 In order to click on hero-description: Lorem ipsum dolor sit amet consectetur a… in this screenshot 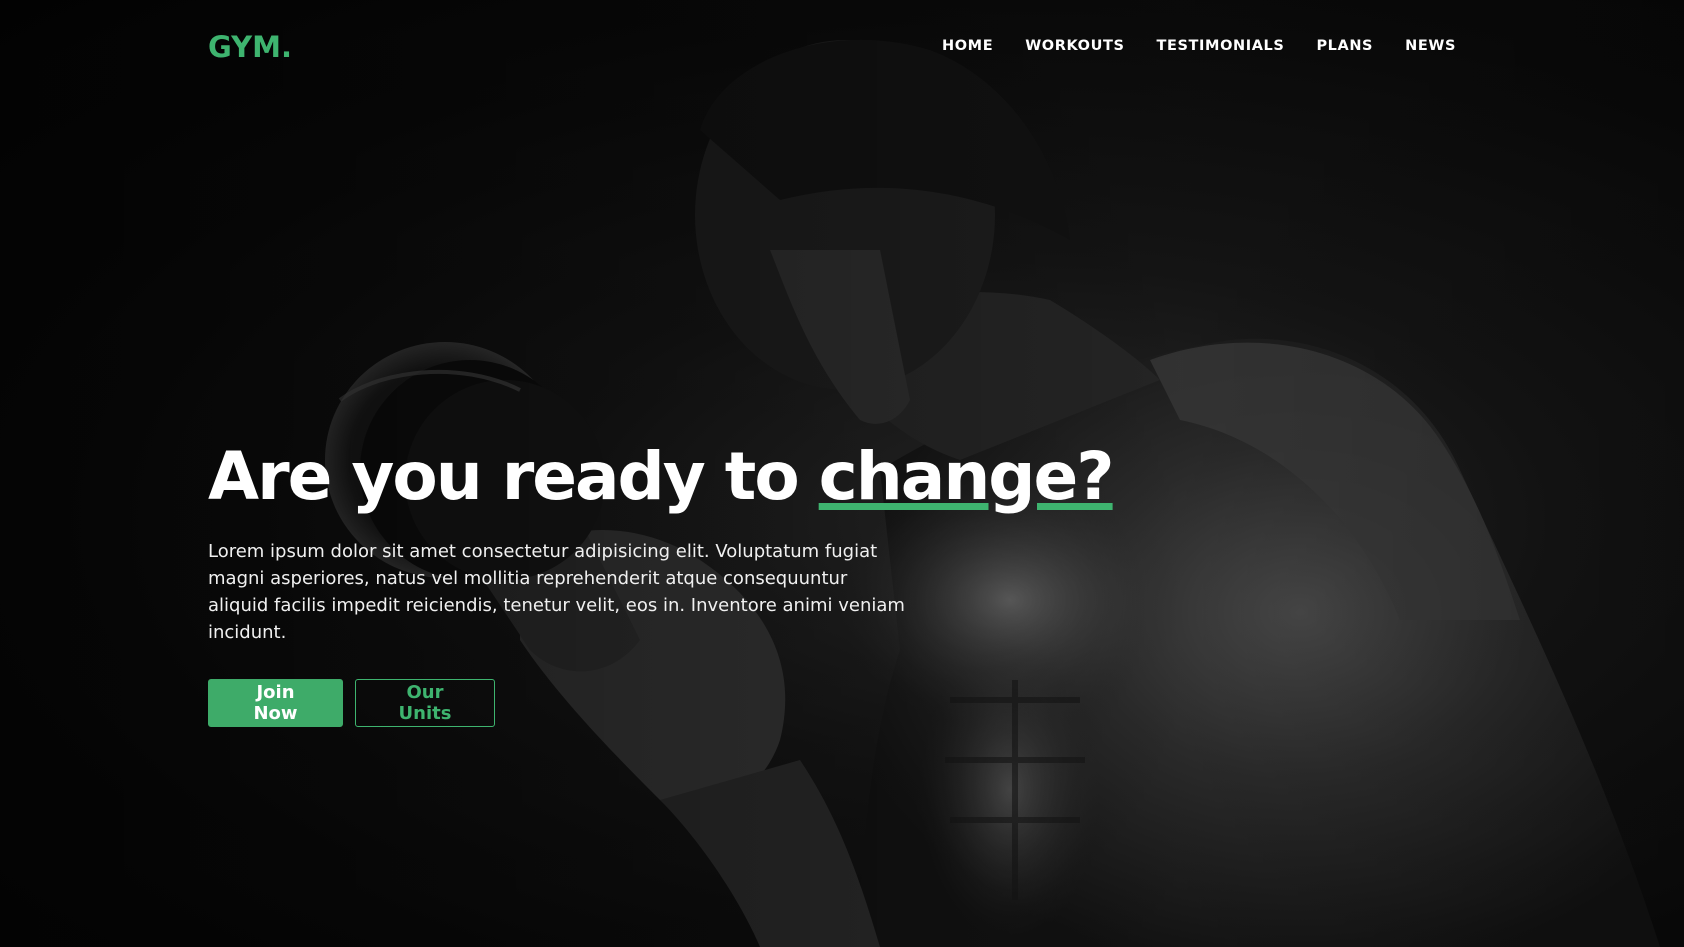, I will do `click(556, 592)`.